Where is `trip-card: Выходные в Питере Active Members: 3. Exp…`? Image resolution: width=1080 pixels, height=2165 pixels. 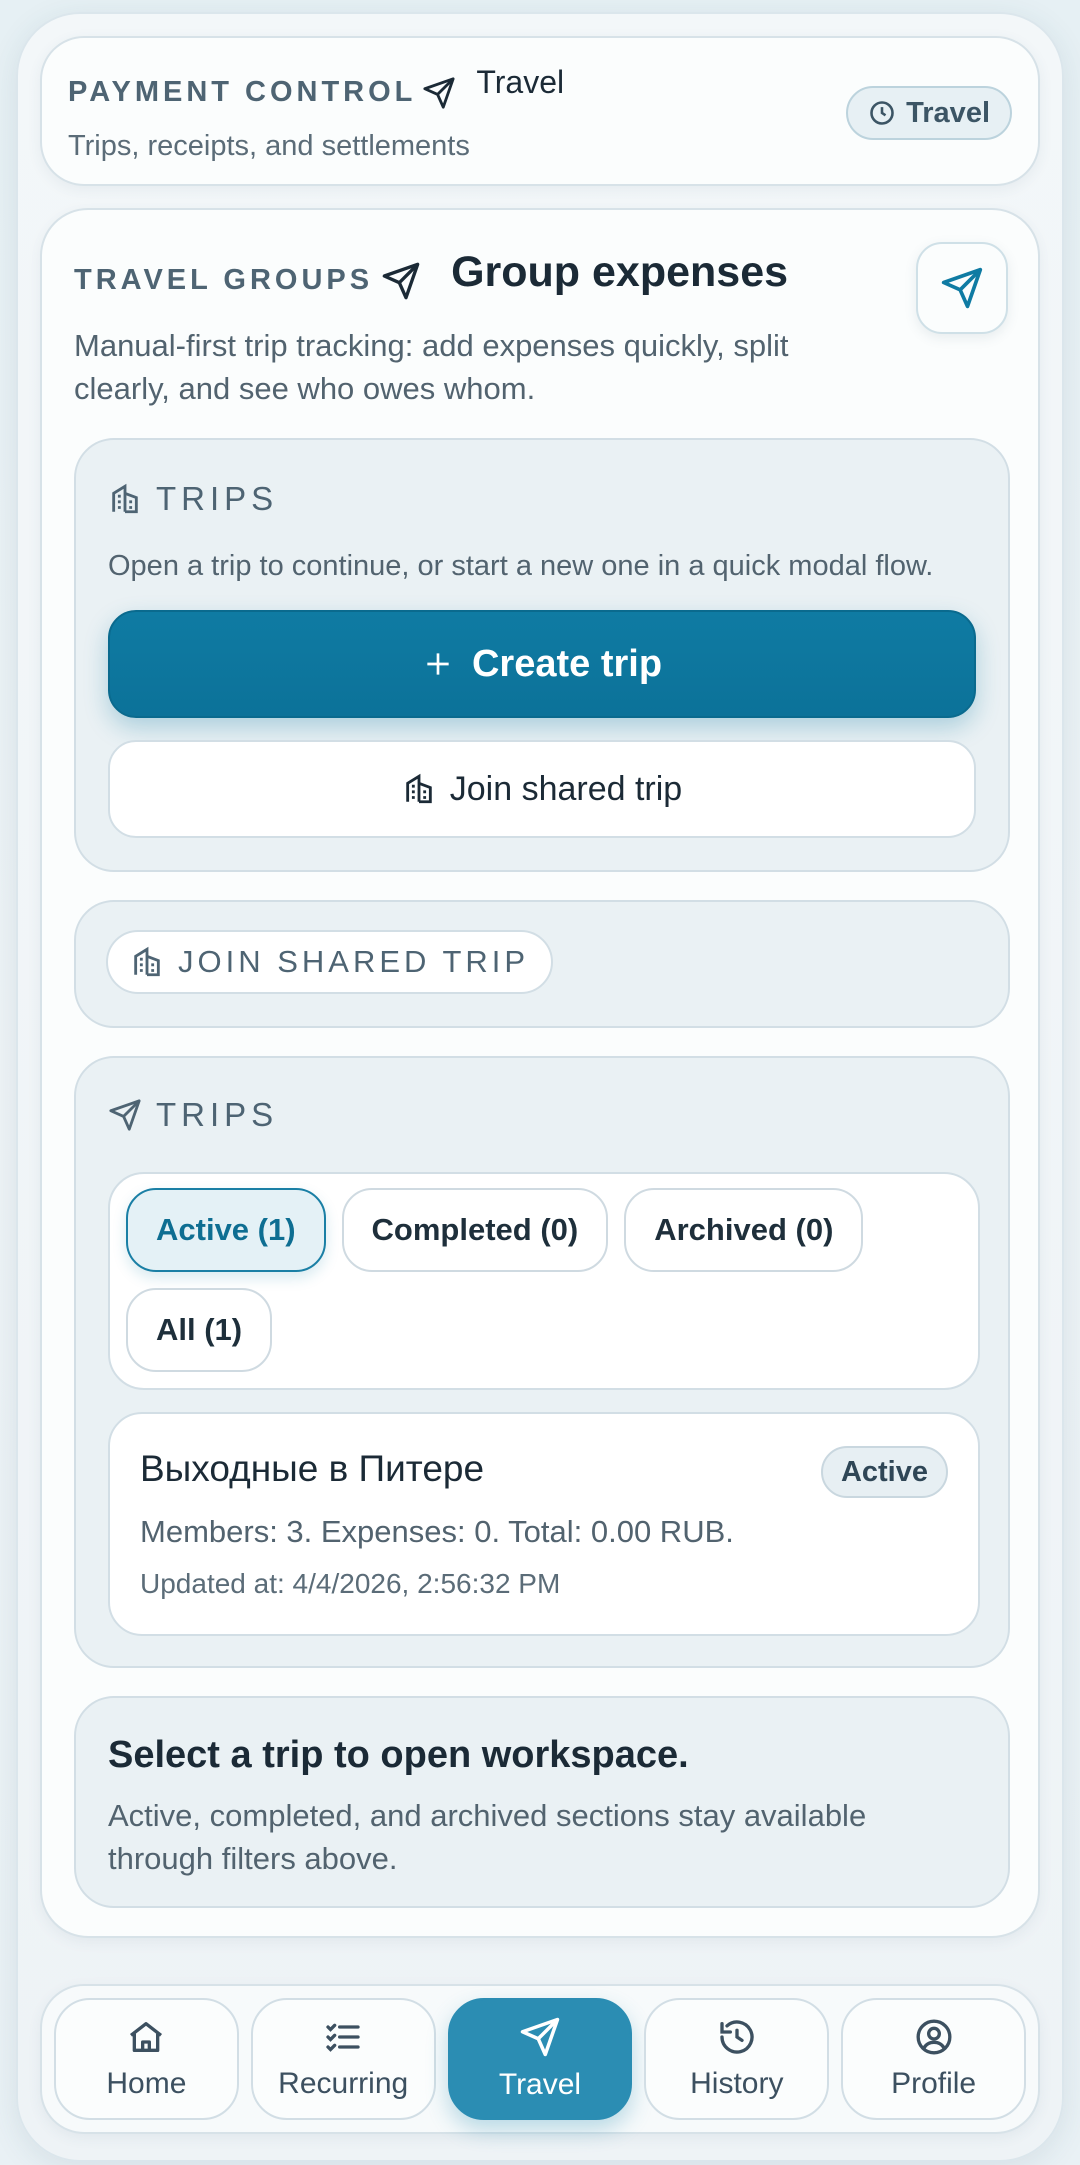
trip-card: Выходные в Питере Active Members: 3. Exp… is located at coordinates (544, 1524).